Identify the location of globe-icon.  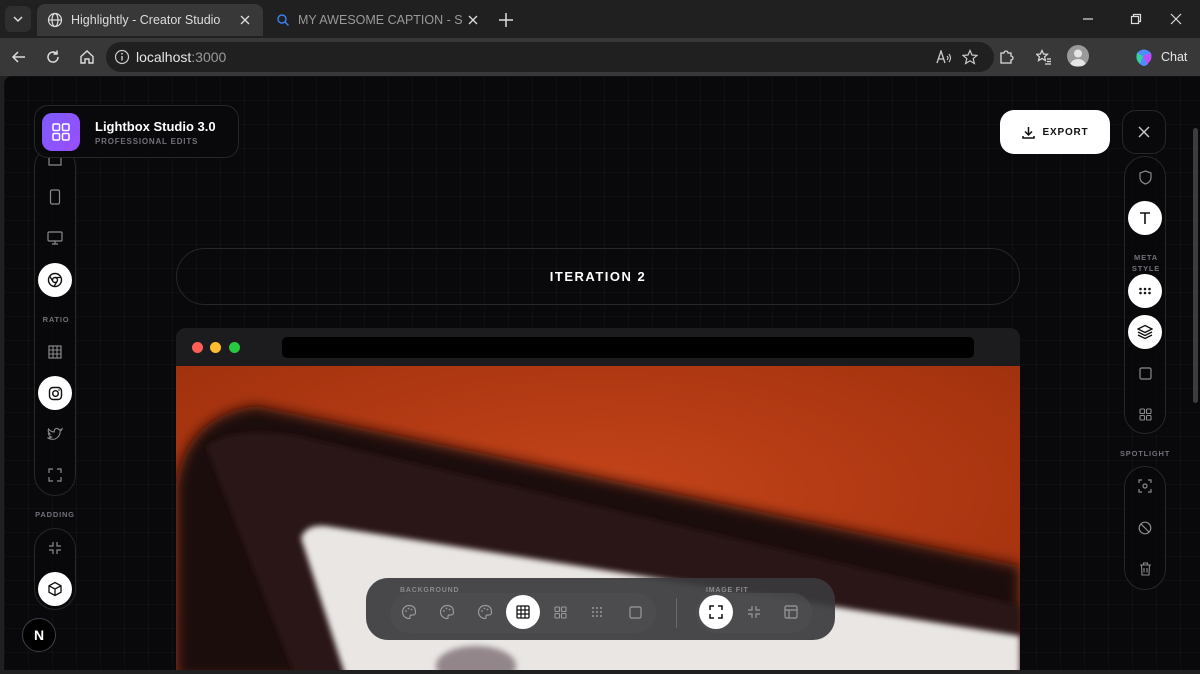
(55, 20).